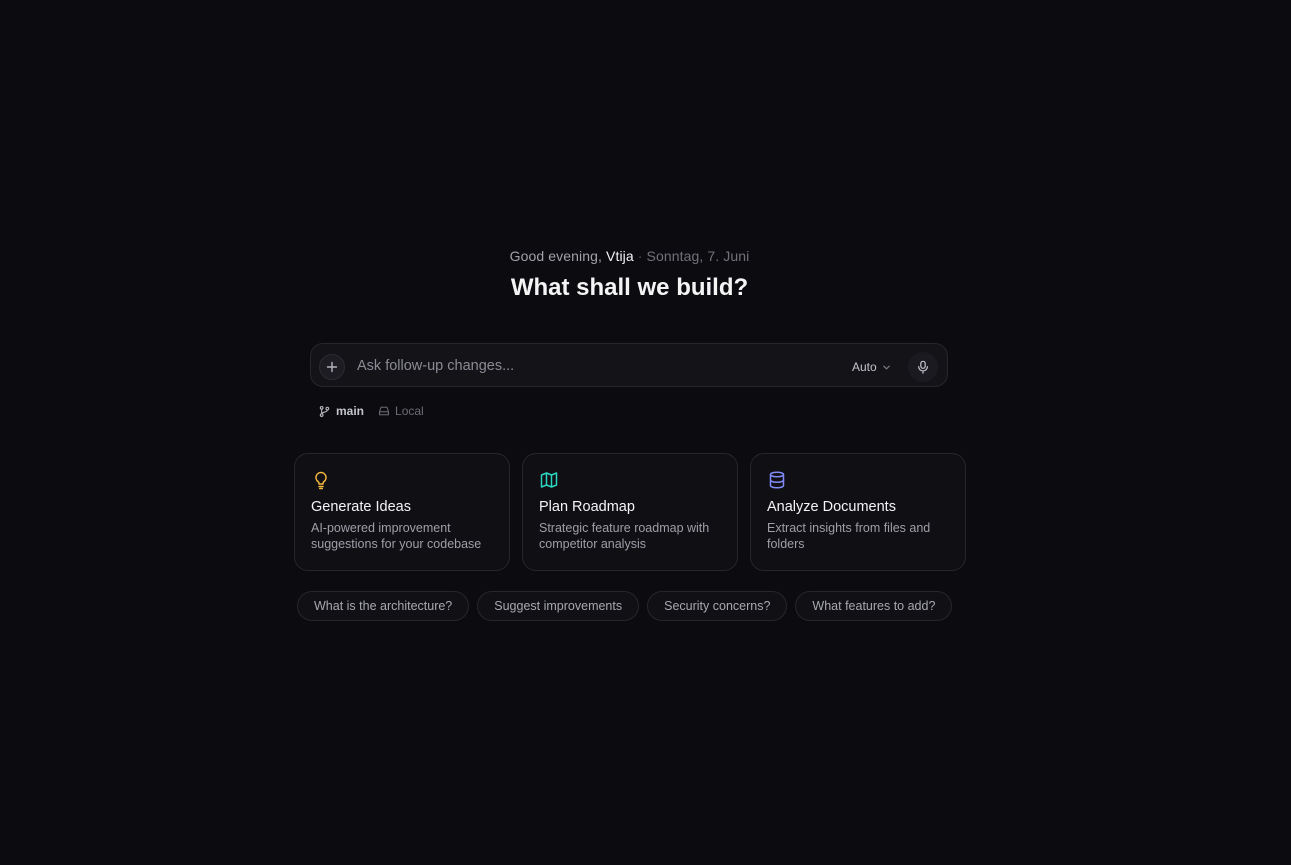 The height and width of the screenshot is (865, 1291). What do you see at coordinates (717, 606) in the screenshot?
I see `suggestion-chip-security: Security concerns?` at bounding box center [717, 606].